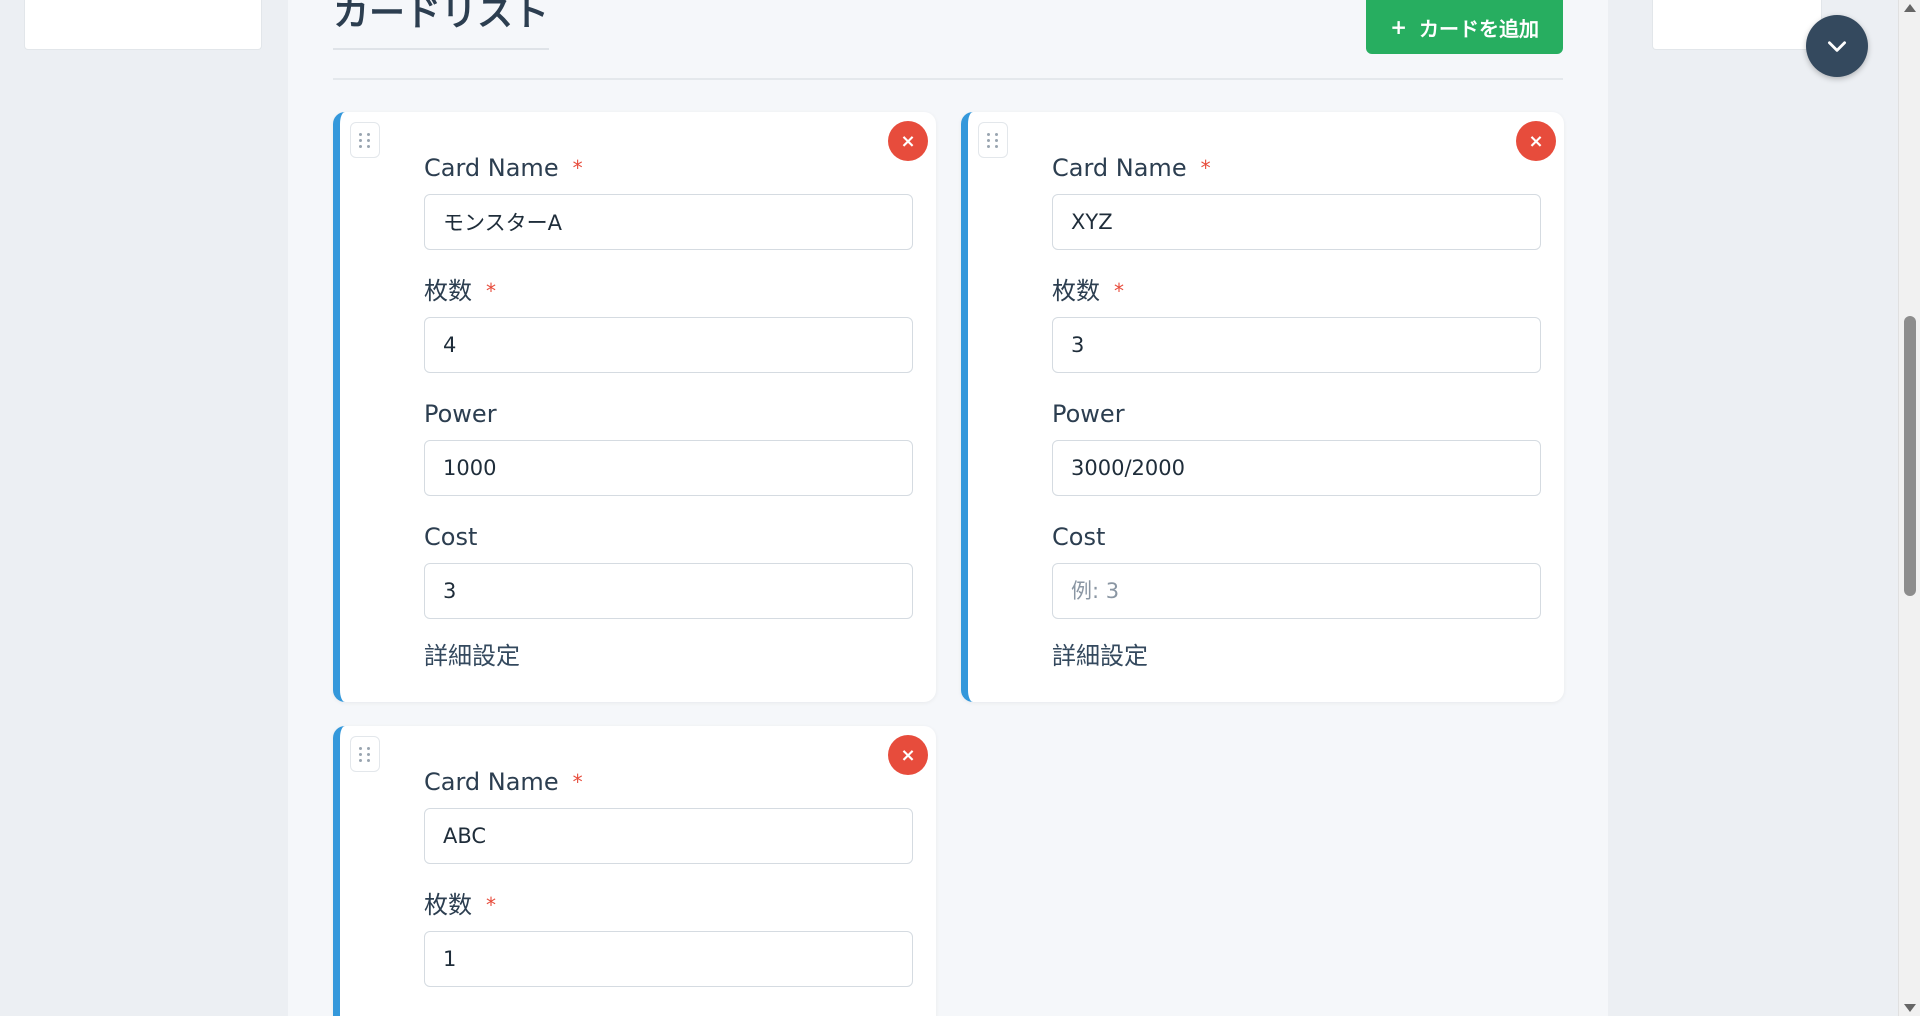 The height and width of the screenshot is (1016, 1920). I want to click on page-scrollbar, so click(1909, 508).